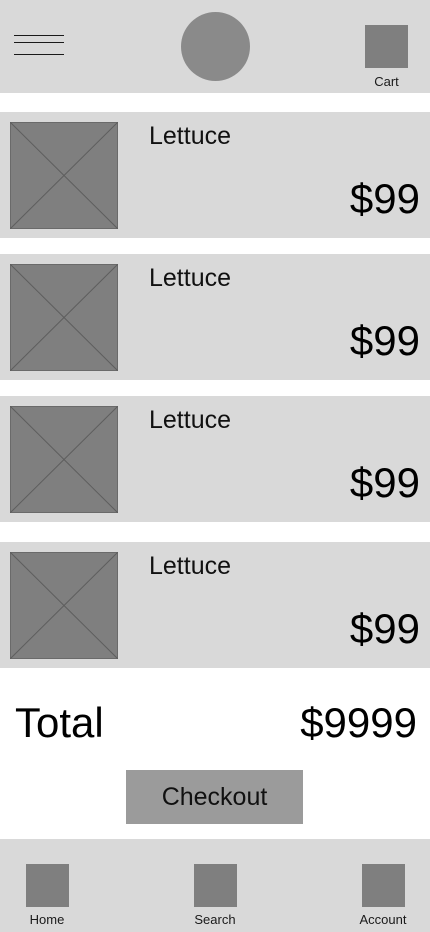 The image size is (430, 932). I want to click on account-icon, so click(383, 885).